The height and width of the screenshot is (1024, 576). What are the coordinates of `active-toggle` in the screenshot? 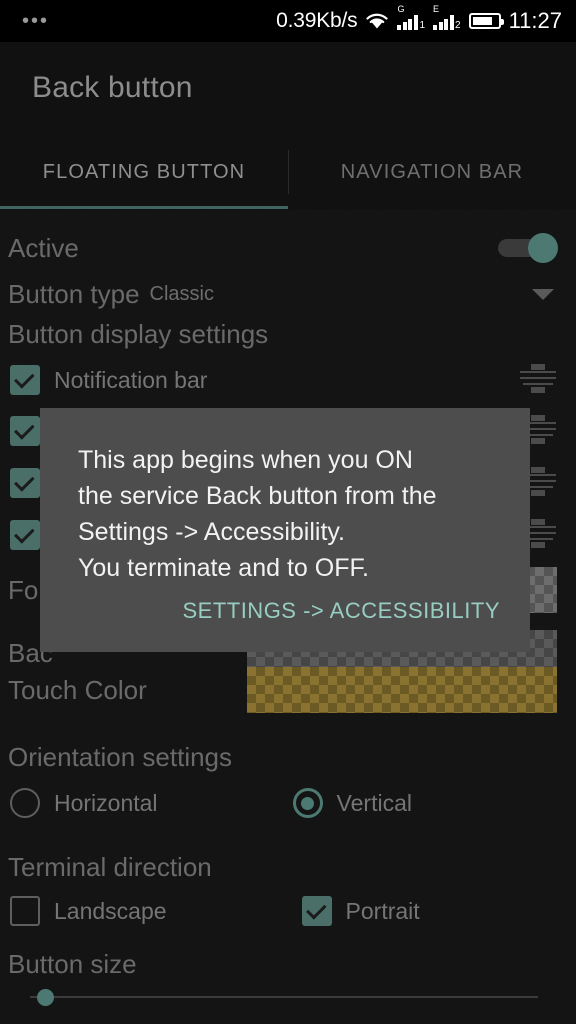 It's located at (528, 248).